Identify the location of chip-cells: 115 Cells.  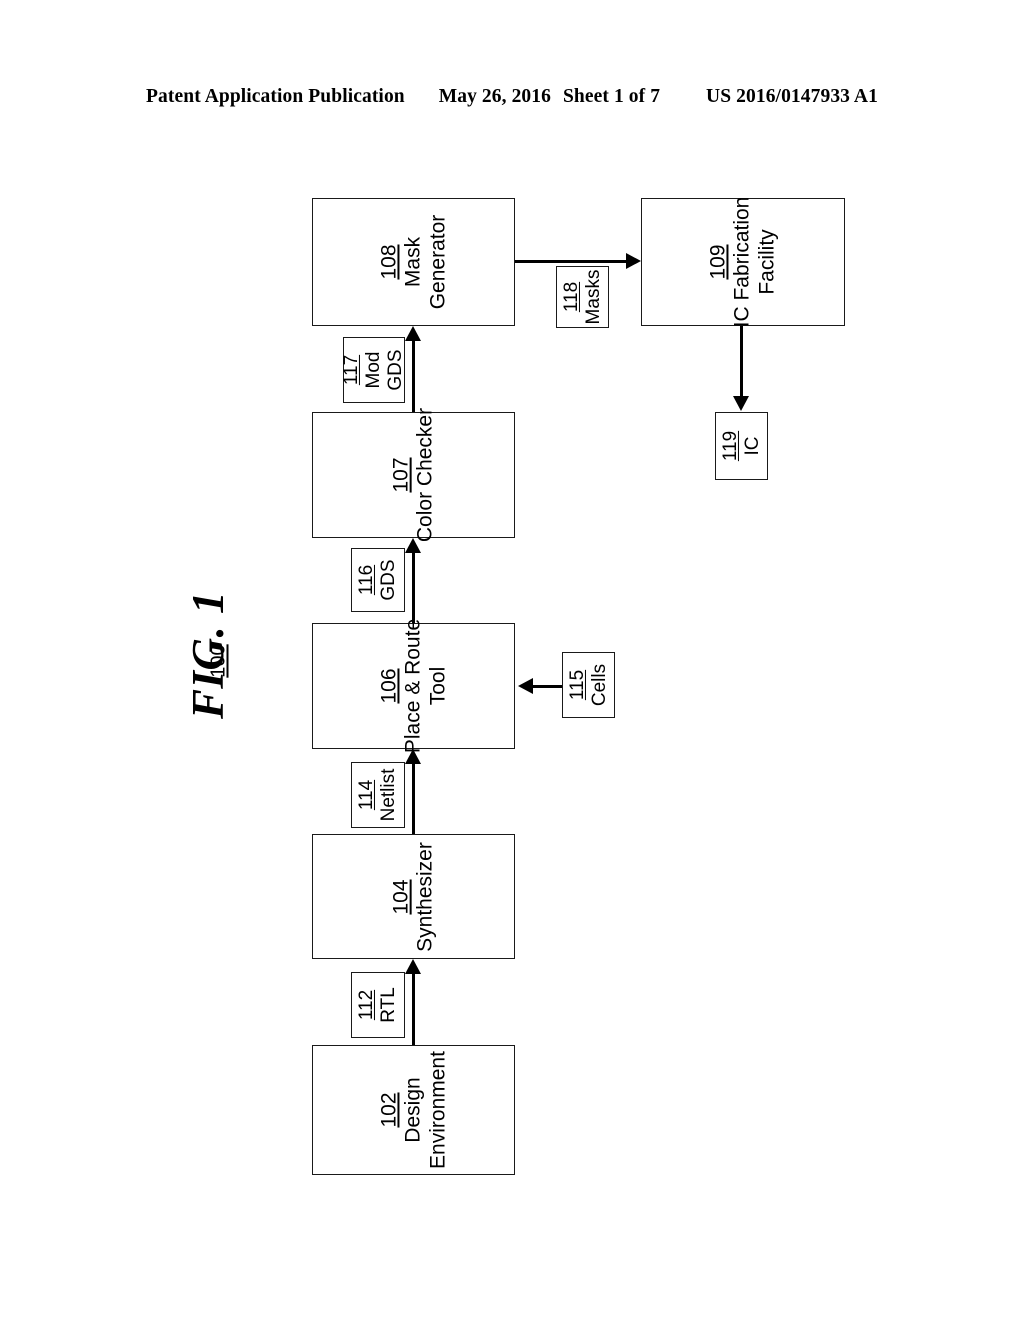
(588, 685).